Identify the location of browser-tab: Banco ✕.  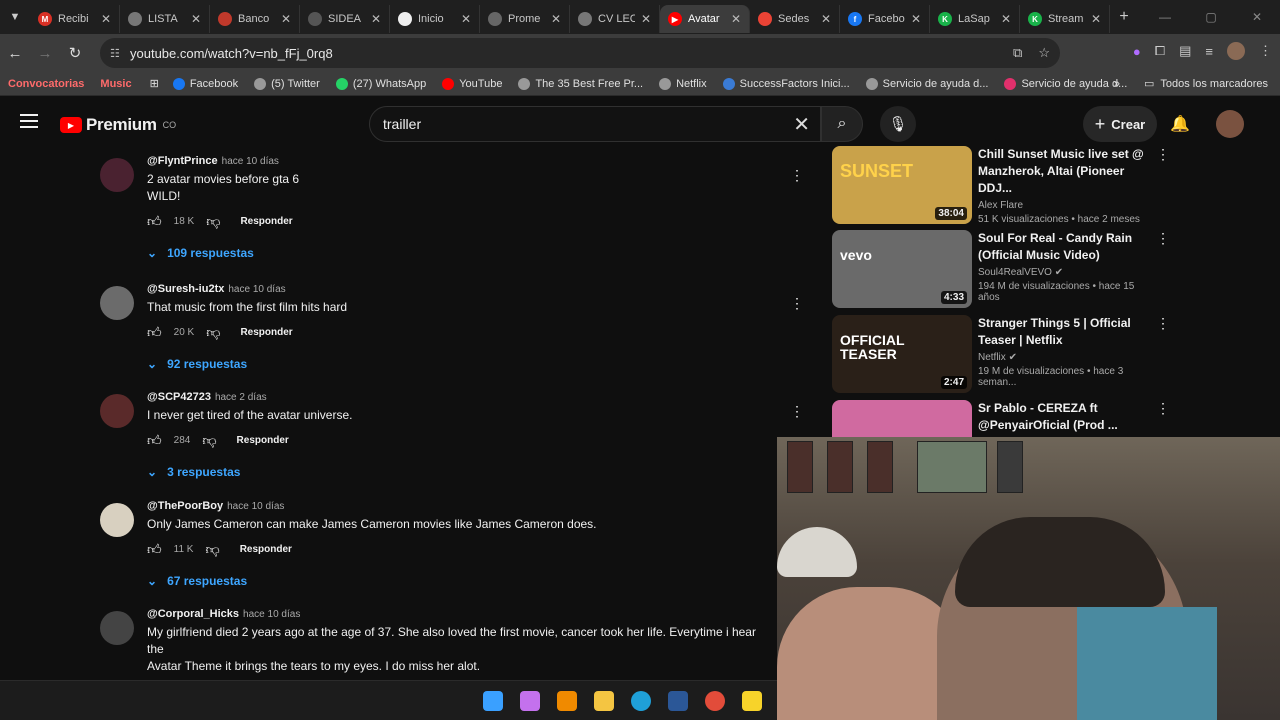
(255, 19).